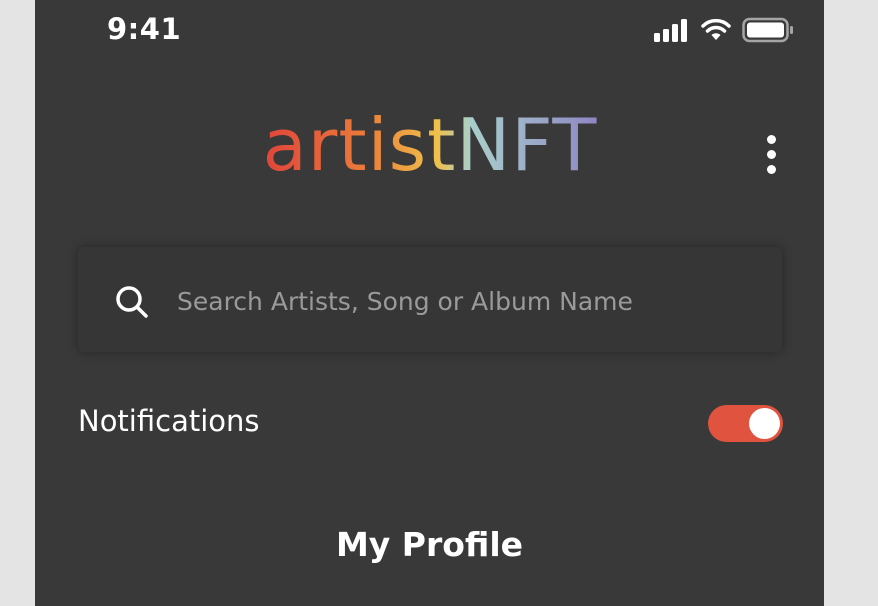  What do you see at coordinates (745, 423) in the screenshot?
I see `notifications-toggle` at bounding box center [745, 423].